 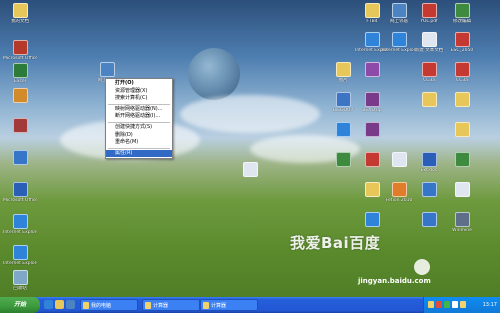 What do you see at coordinates (429, 80) in the screenshot?
I see `desktop-icon-label: CC3a` at bounding box center [429, 80].